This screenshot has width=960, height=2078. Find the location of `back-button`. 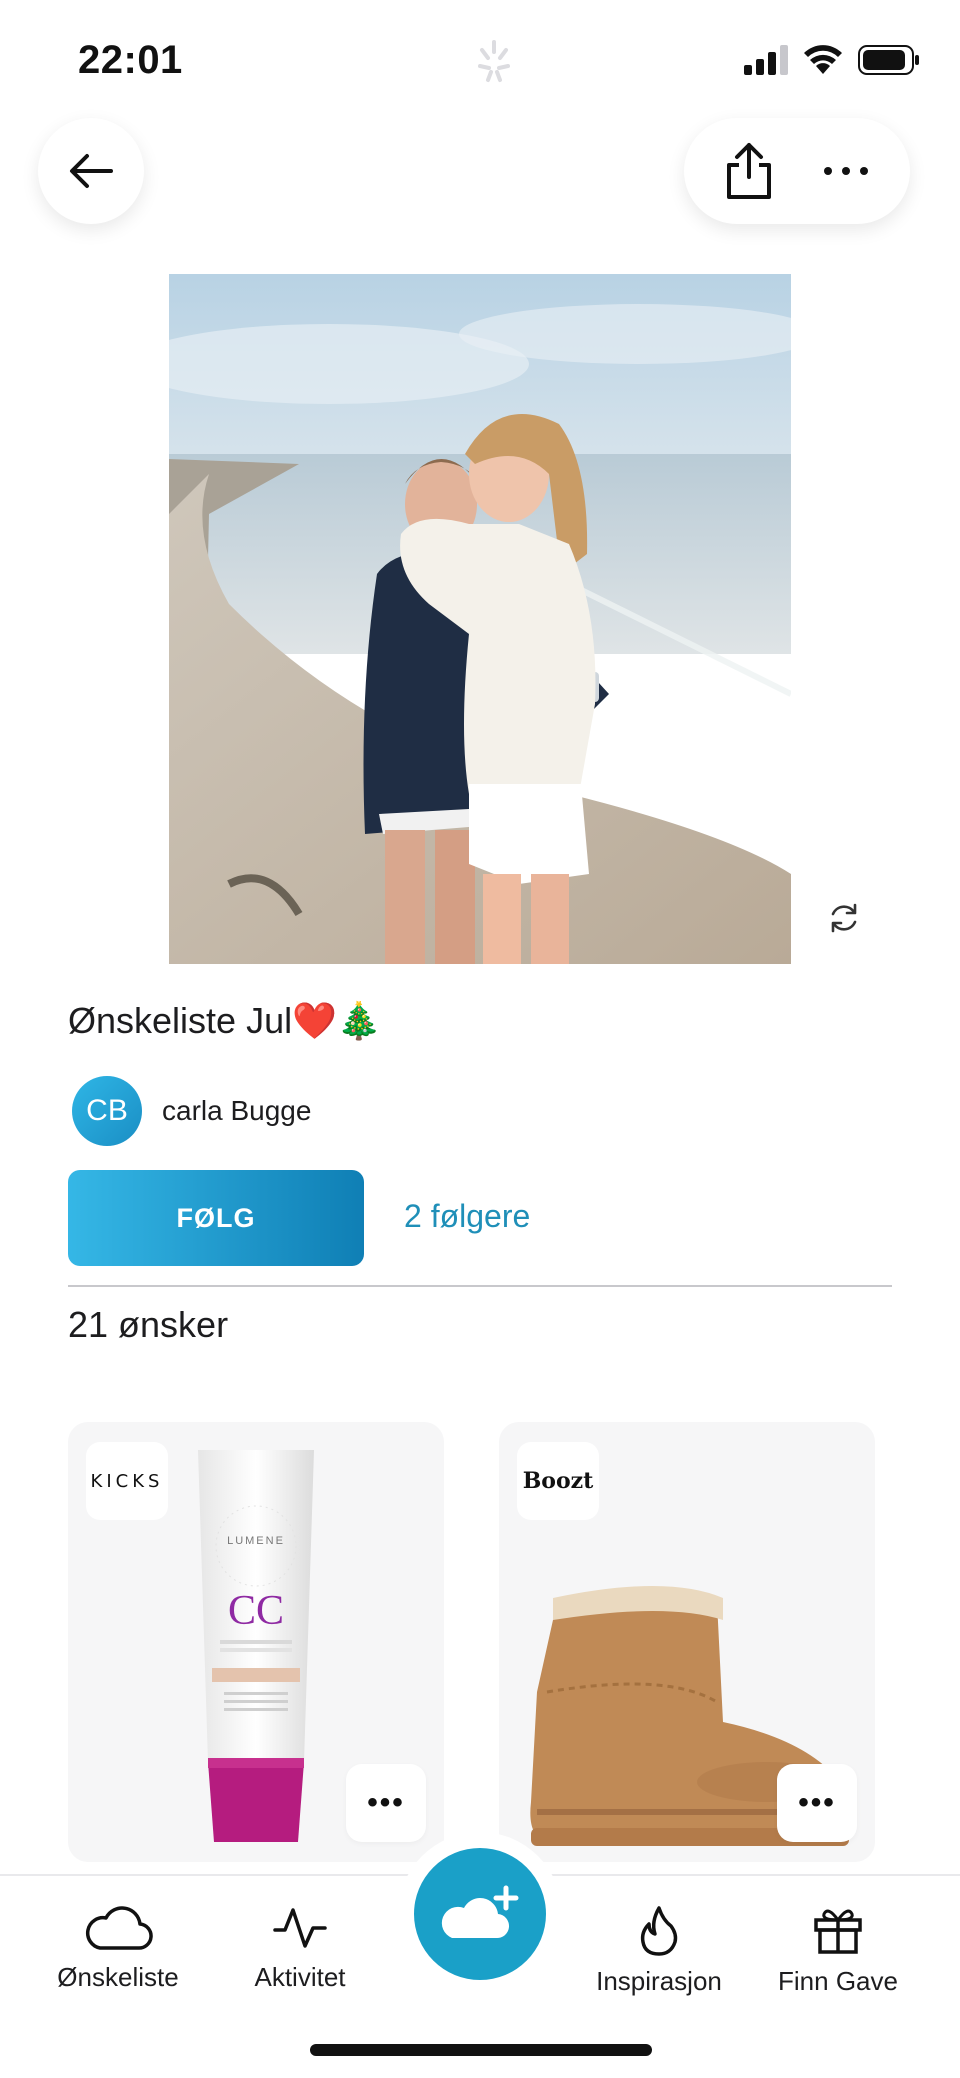

back-button is located at coordinates (91, 171).